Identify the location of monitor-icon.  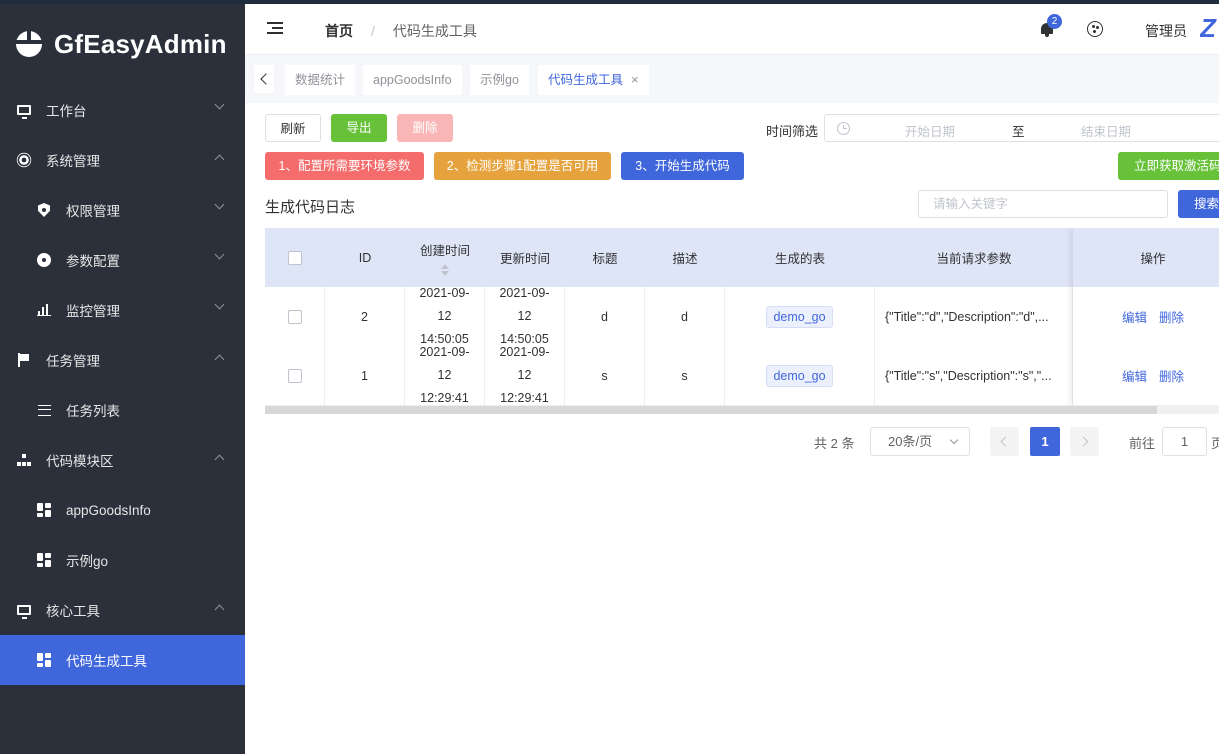
(24, 110).